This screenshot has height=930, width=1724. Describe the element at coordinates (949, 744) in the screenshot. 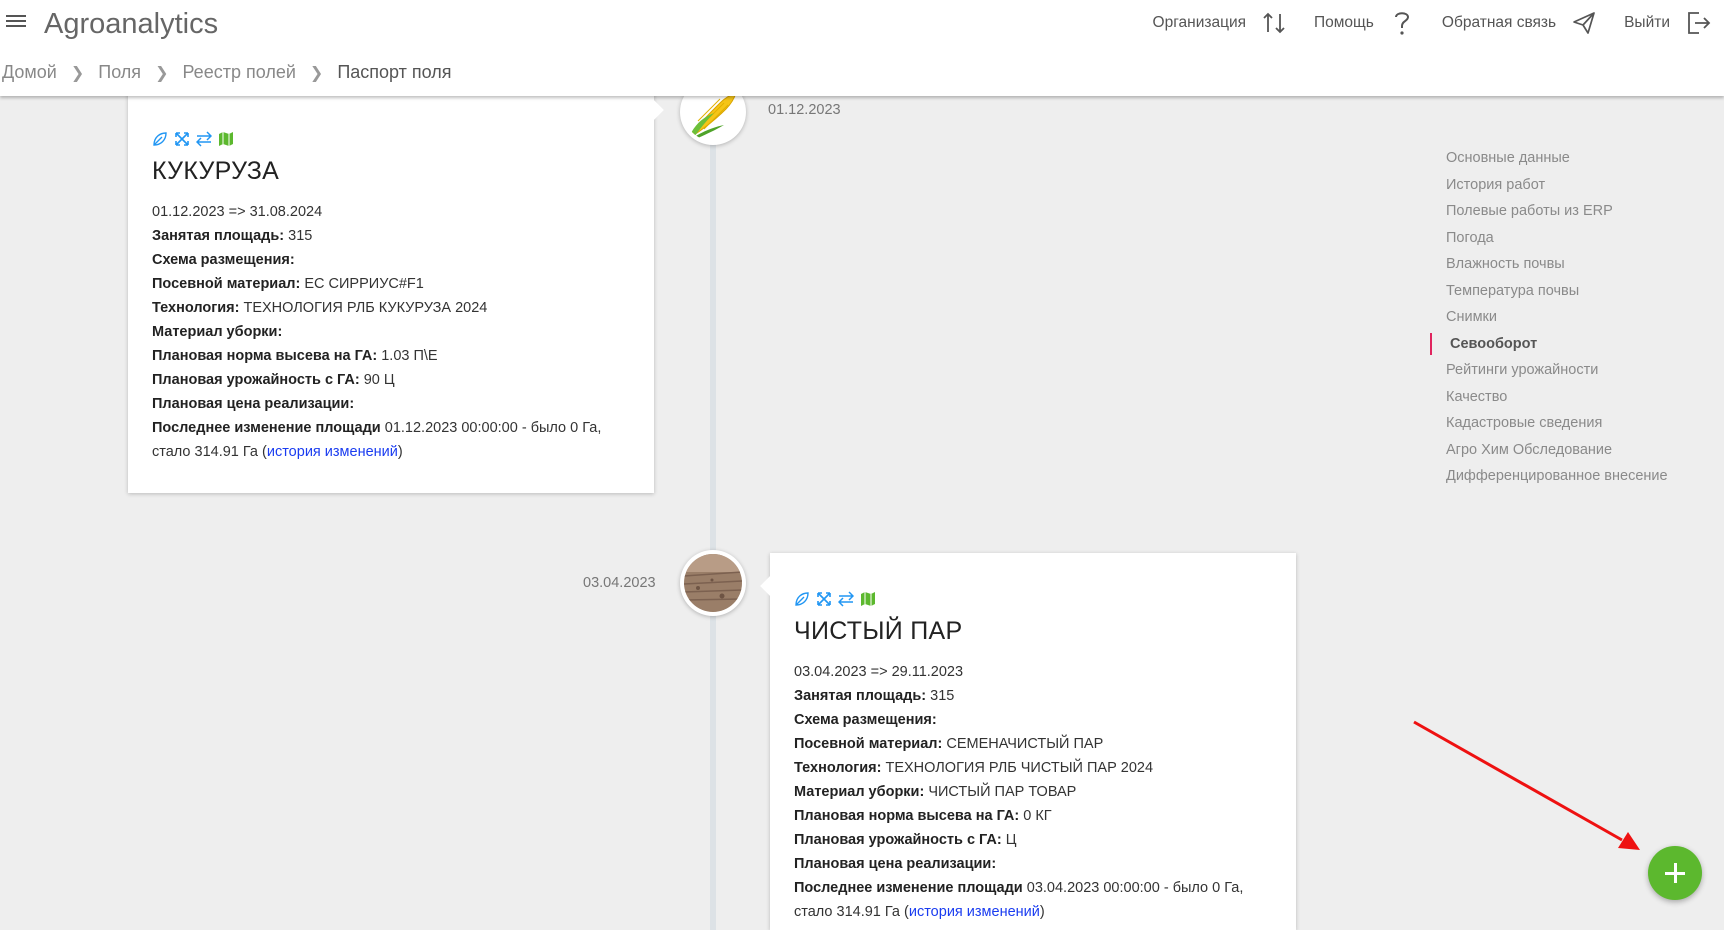

I see `field-seed: Посевной материал: СЕМЕНАЧИСТЫЙ ПАР` at that location.